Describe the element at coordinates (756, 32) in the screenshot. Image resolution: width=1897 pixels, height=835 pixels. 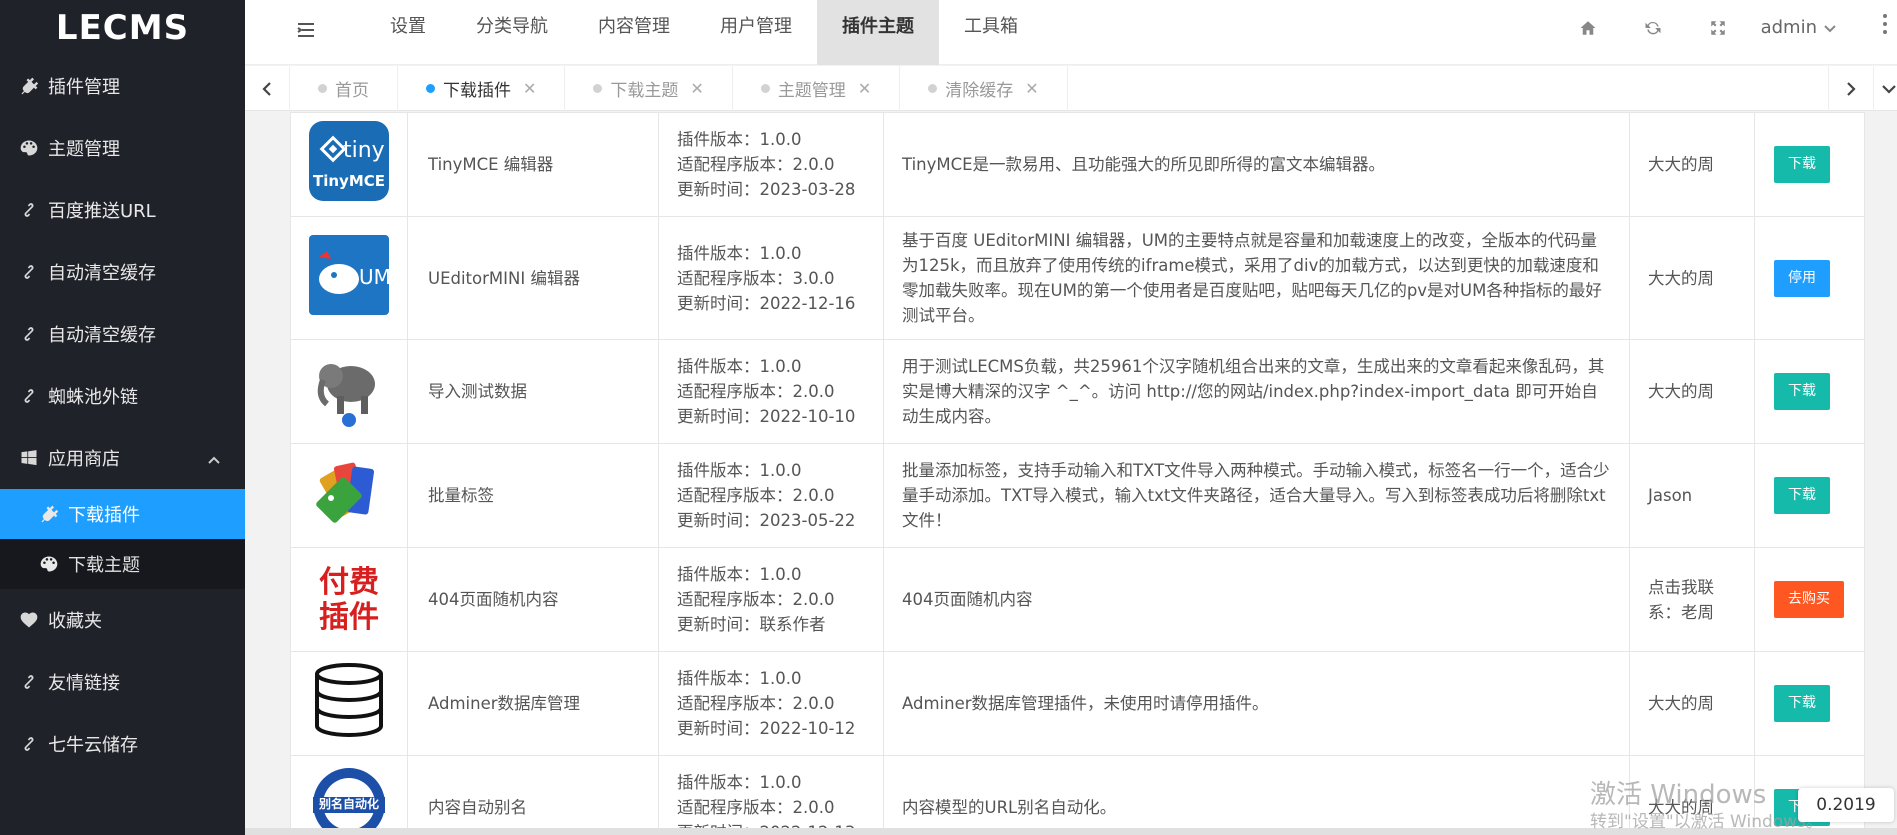
I see `top-menu-users: 用户管理` at that location.